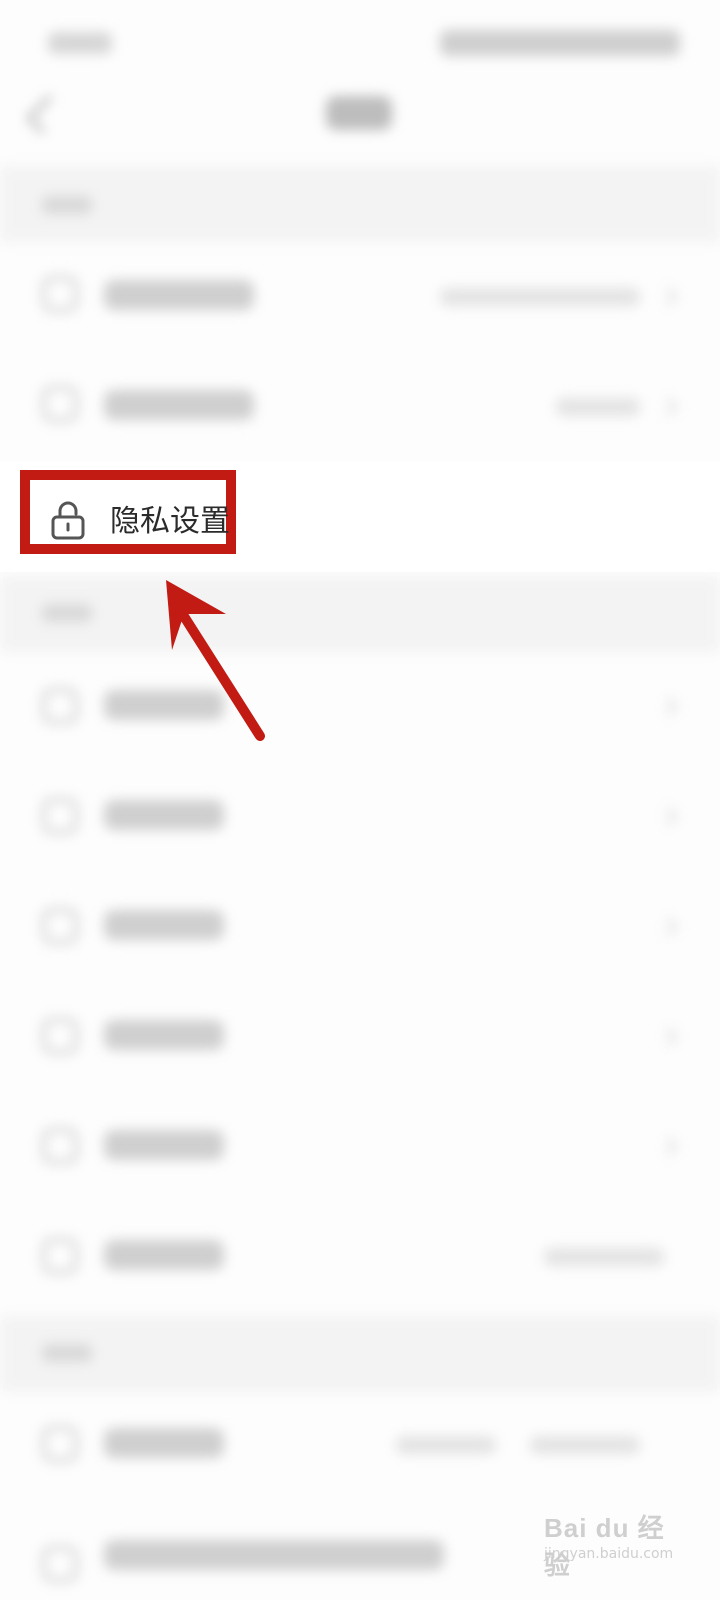  I want to click on highlight-box: 隐私设置, so click(128, 512).